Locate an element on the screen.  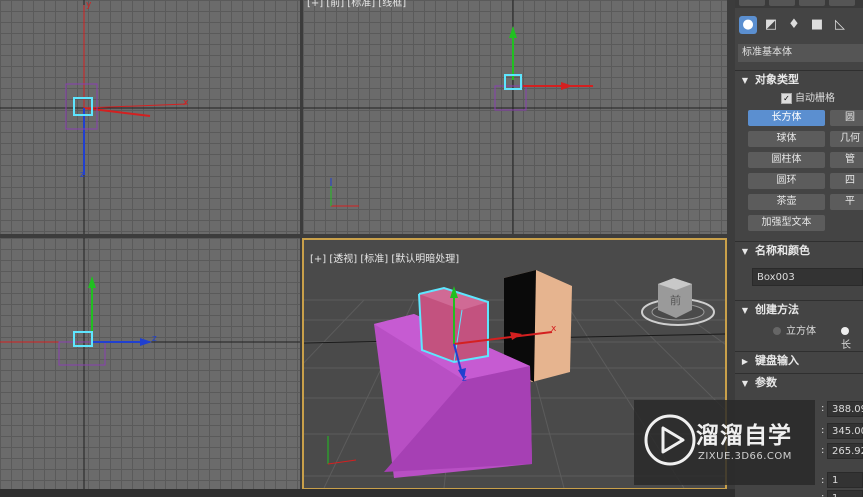
play-logo-icon is located at coordinates (670, 440).